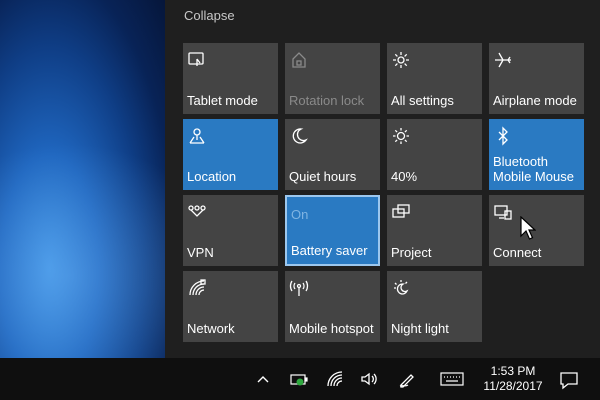 This screenshot has width=600, height=400. What do you see at coordinates (263, 379) in the screenshot?
I see `chevron-up-icon` at bounding box center [263, 379].